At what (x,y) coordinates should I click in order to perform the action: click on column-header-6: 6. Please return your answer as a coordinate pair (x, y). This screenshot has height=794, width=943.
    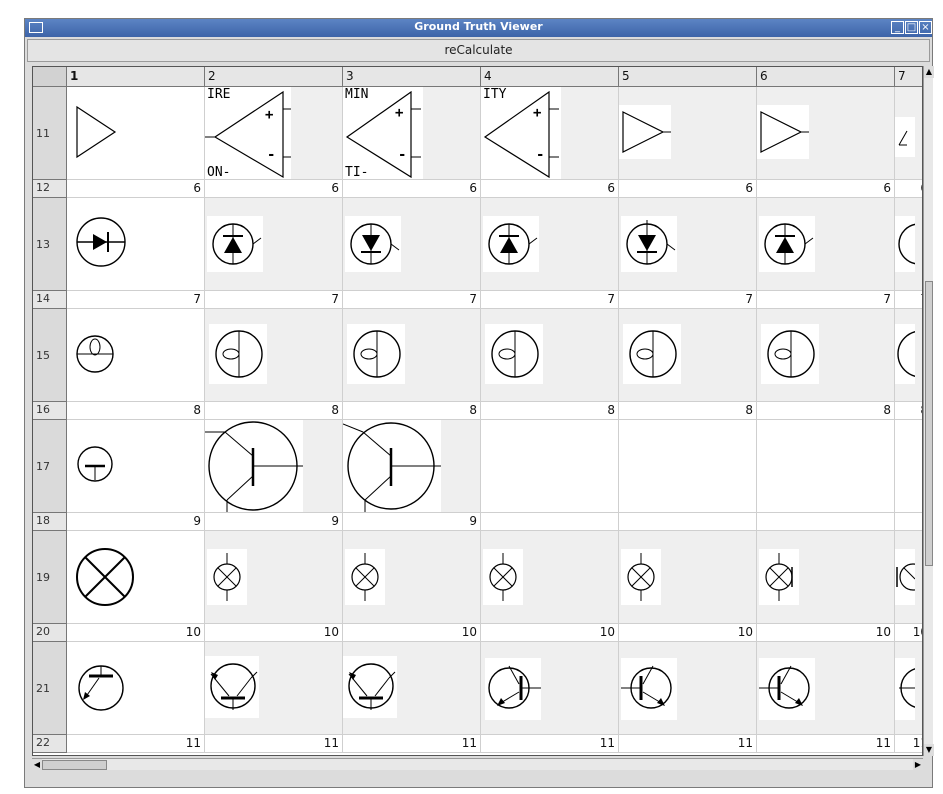
    Looking at the image, I should click on (826, 77).